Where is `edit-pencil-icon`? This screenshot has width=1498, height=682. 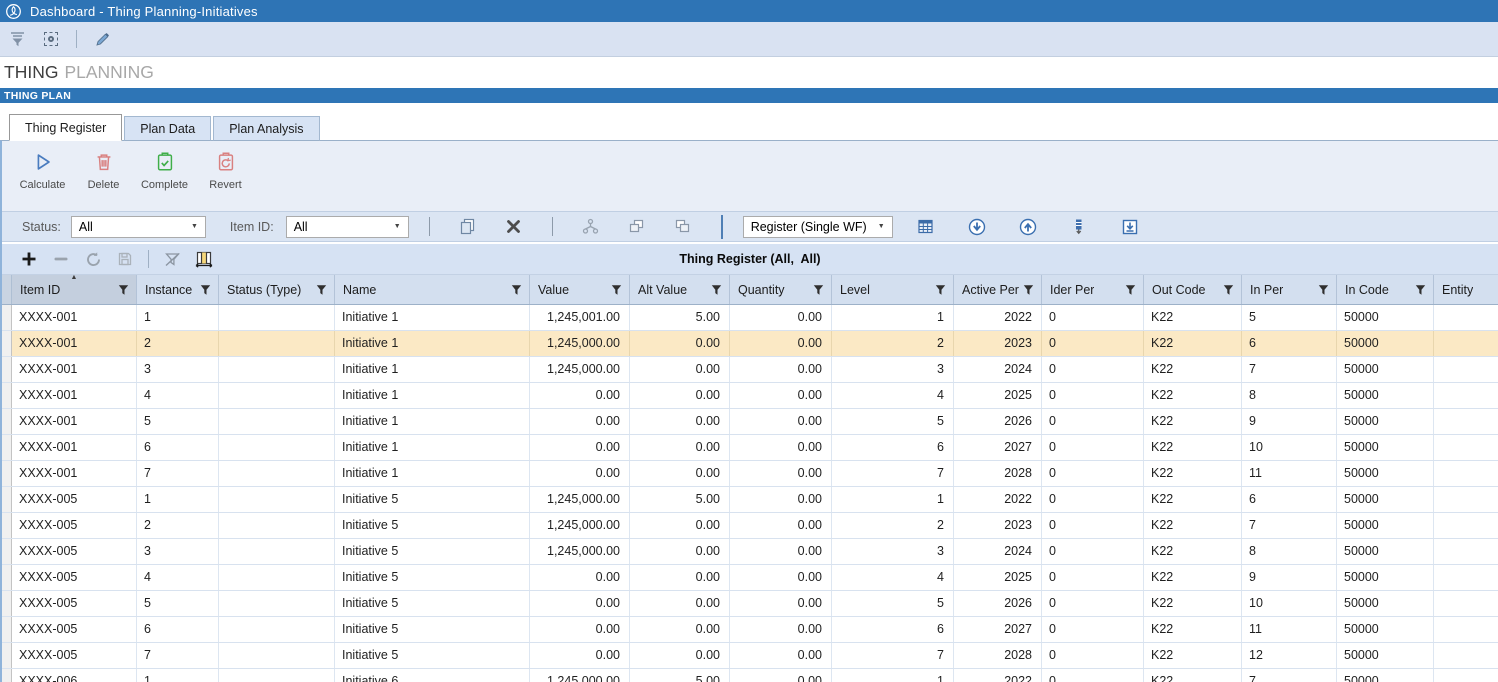
edit-pencil-icon is located at coordinates (102, 39).